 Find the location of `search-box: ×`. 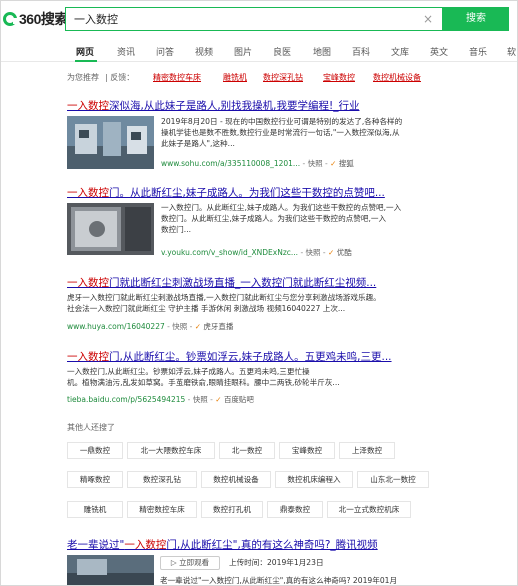

search-box: × is located at coordinates (254, 19).